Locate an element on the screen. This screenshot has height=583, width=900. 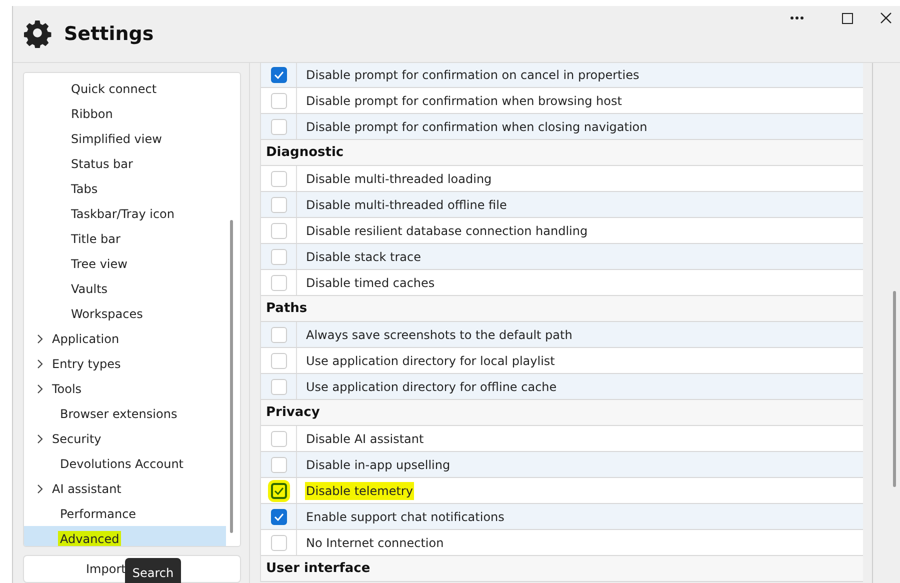
option-label: Disable in-app upselling is located at coordinates (378, 465).